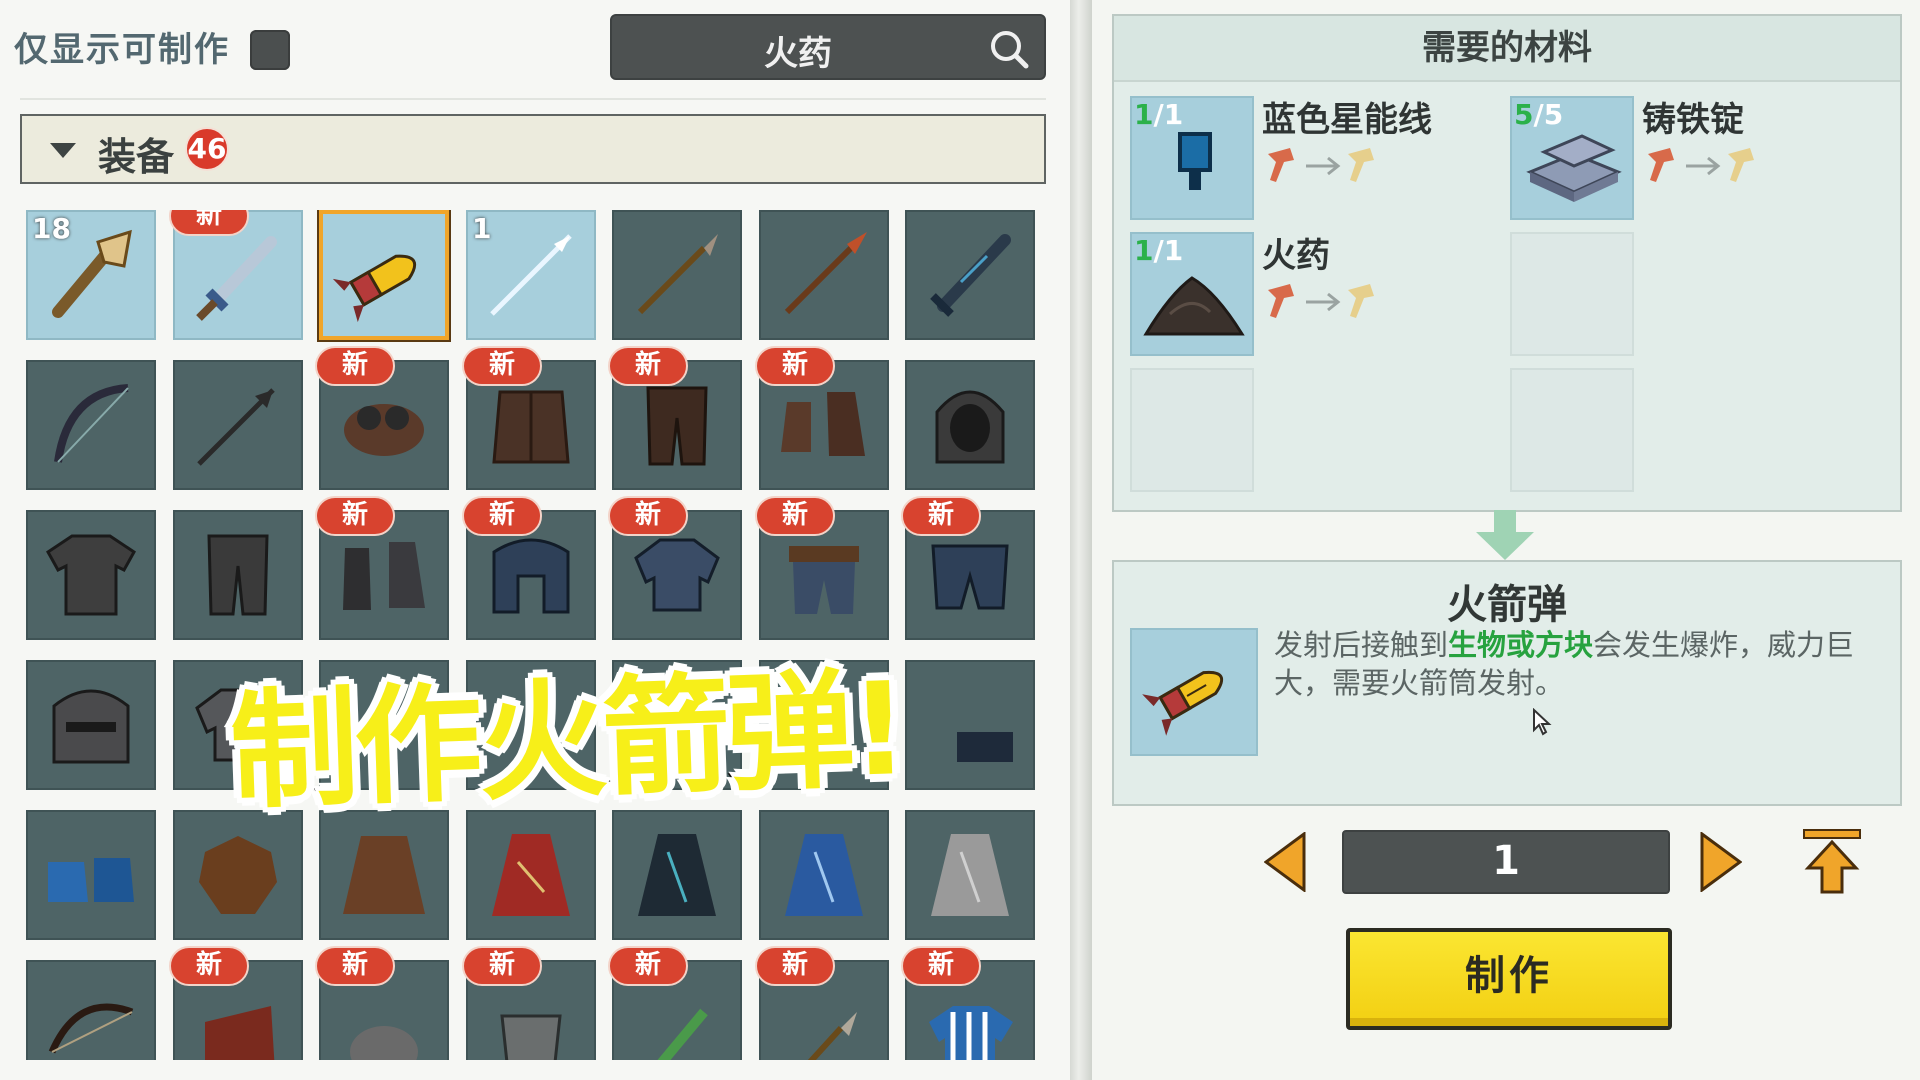 This screenshot has height=1080, width=1920. Describe the element at coordinates (529, 418) in the screenshot. I see `item-slot-leather-vest: 新` at that location.